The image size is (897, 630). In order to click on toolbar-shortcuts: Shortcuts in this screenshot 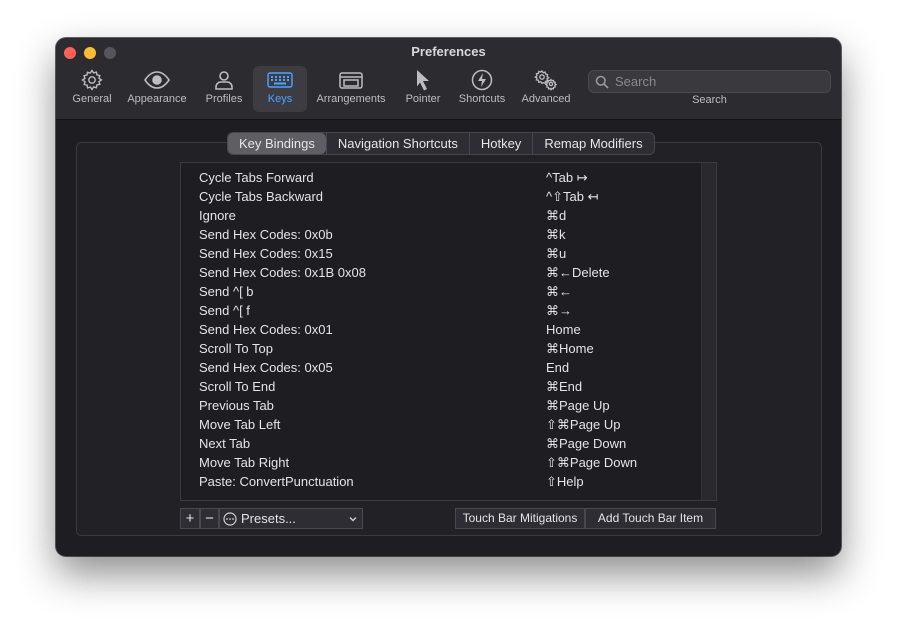, I will do `click(482, 89)`.